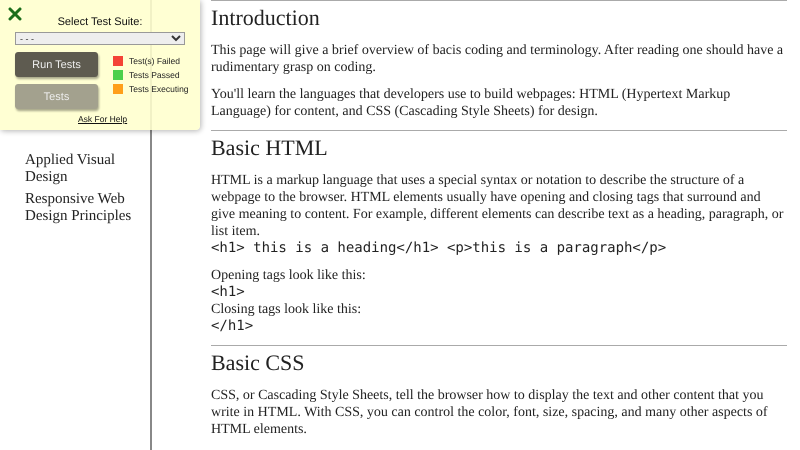 Image resolution: width=800 pixels, height=450 pixels. Describe the element at coordinates (159, 89) in the screenshot. I see `legend-label: Tests Executing` at that location.